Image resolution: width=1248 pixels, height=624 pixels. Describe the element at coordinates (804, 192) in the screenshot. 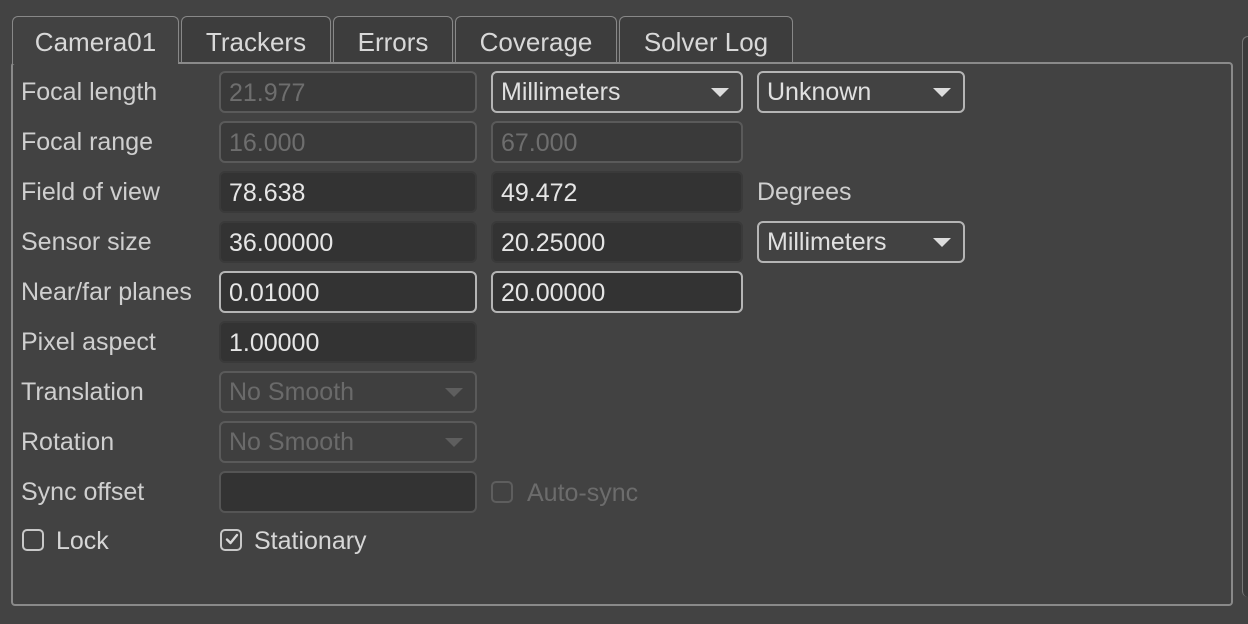

I see `fov-unit-label: Degrees` at that location.